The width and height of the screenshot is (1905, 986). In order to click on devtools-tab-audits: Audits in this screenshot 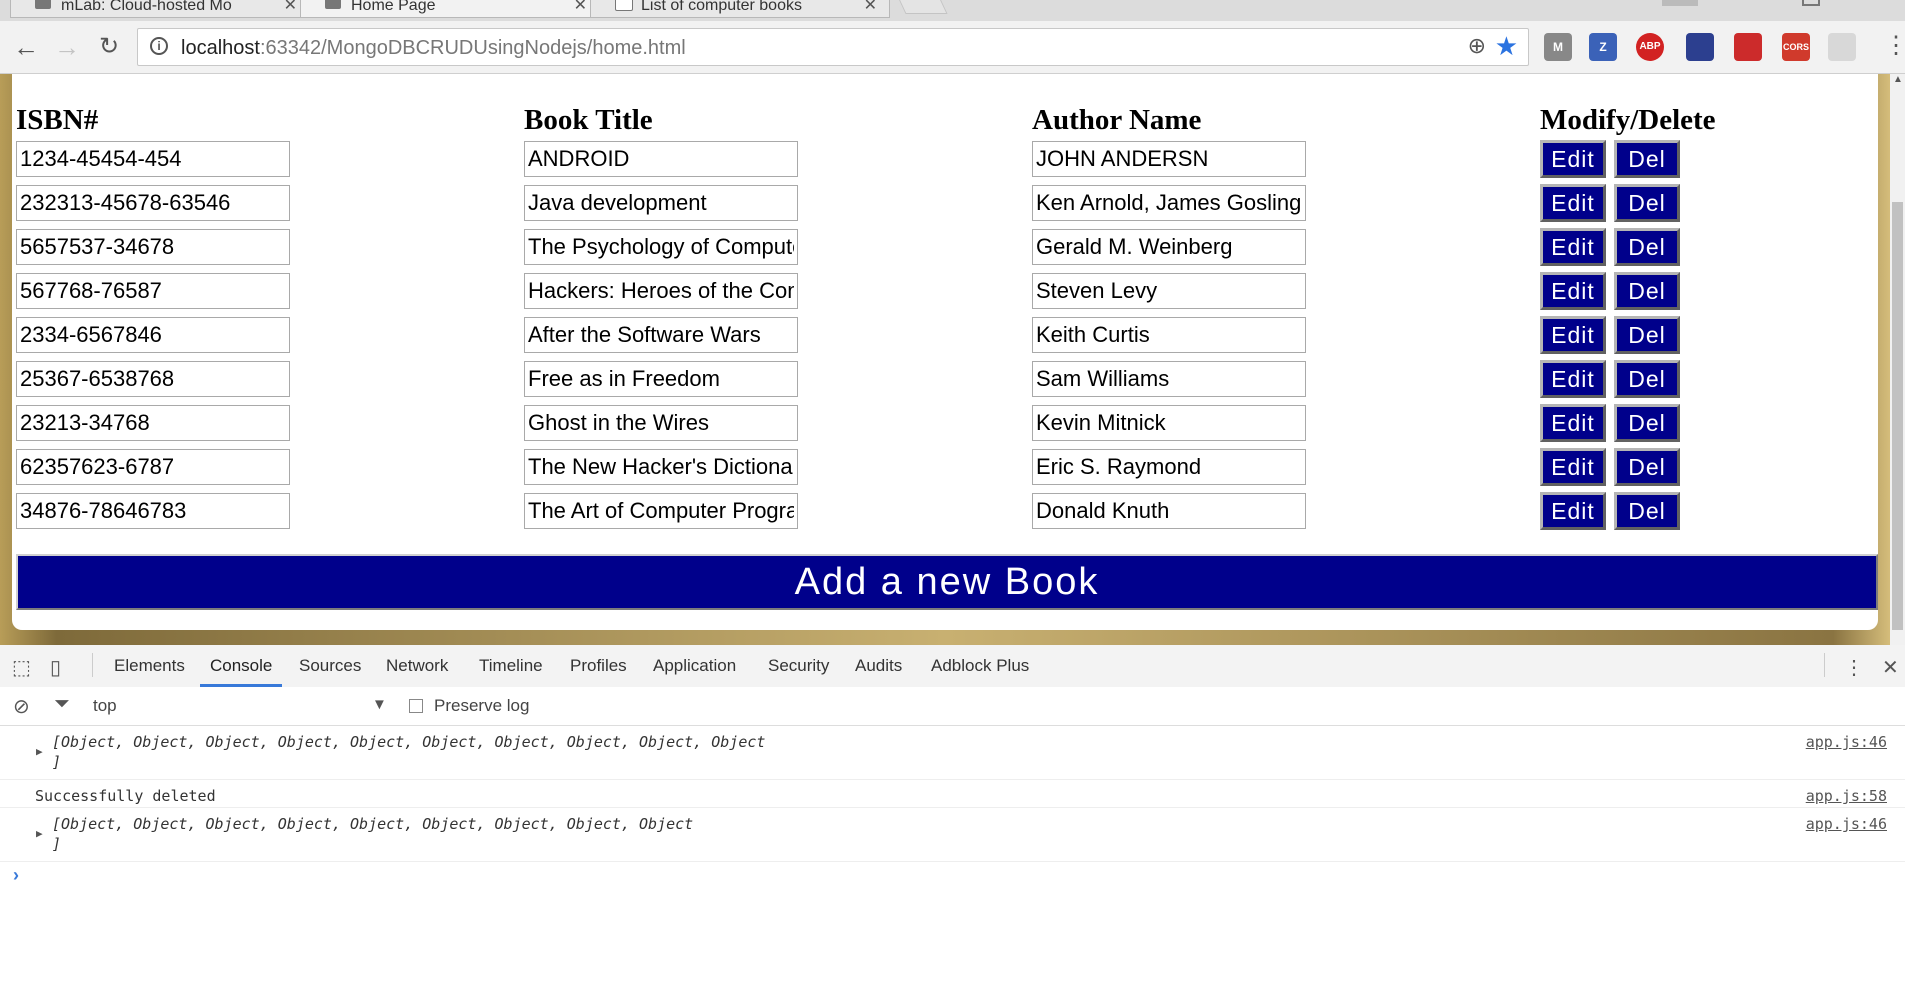, I will do `click(878, 666)`.